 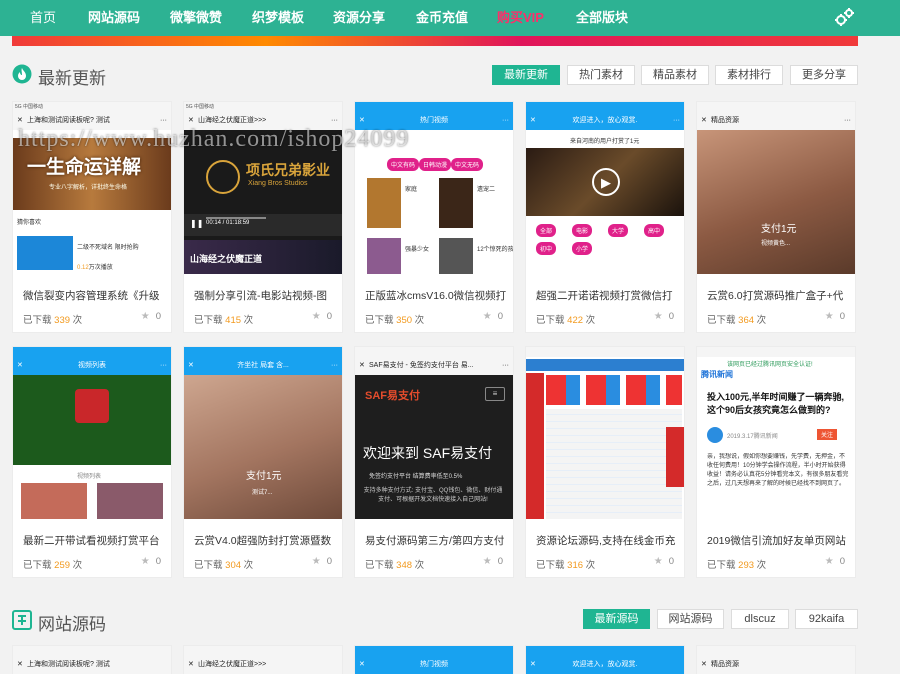 I want to click on tab-more-shares: 更多分享, so click(x=824, y=75).